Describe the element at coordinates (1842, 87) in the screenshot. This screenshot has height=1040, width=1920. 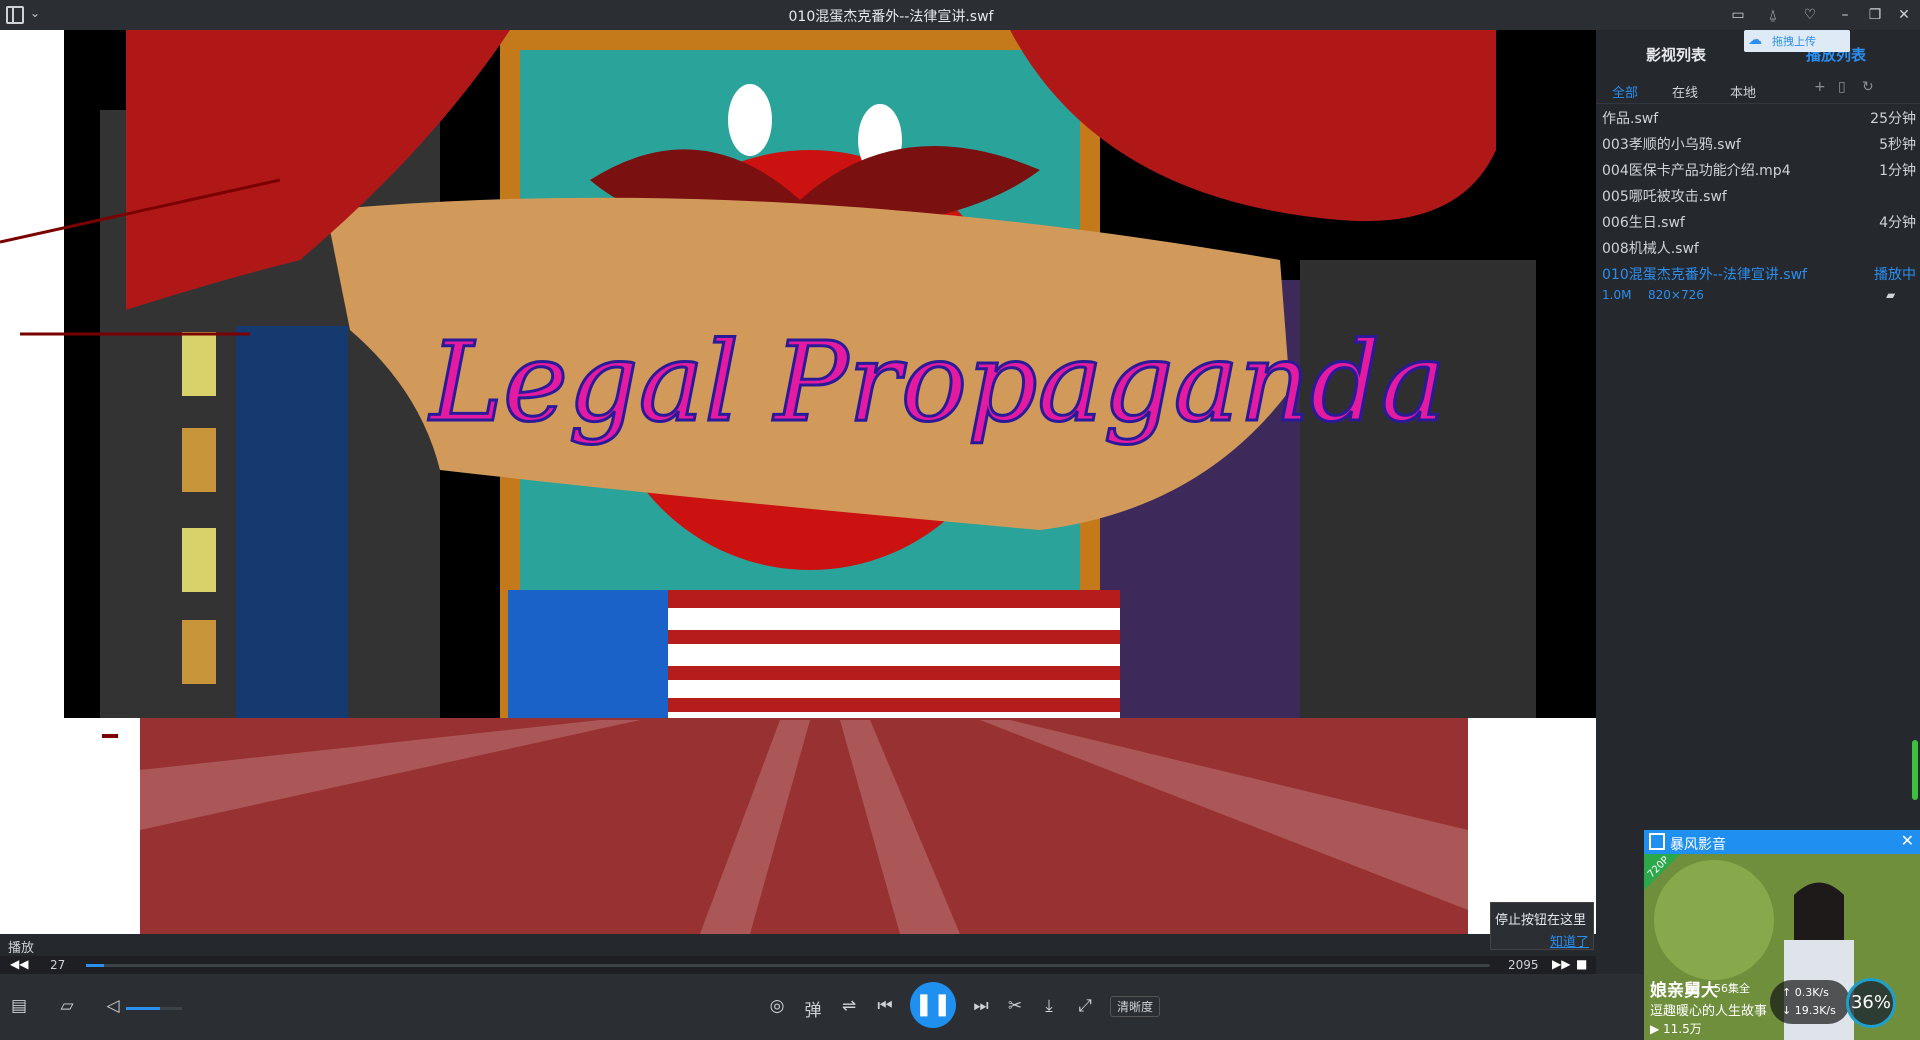
I see `add-file-icon: ▯` at that location.